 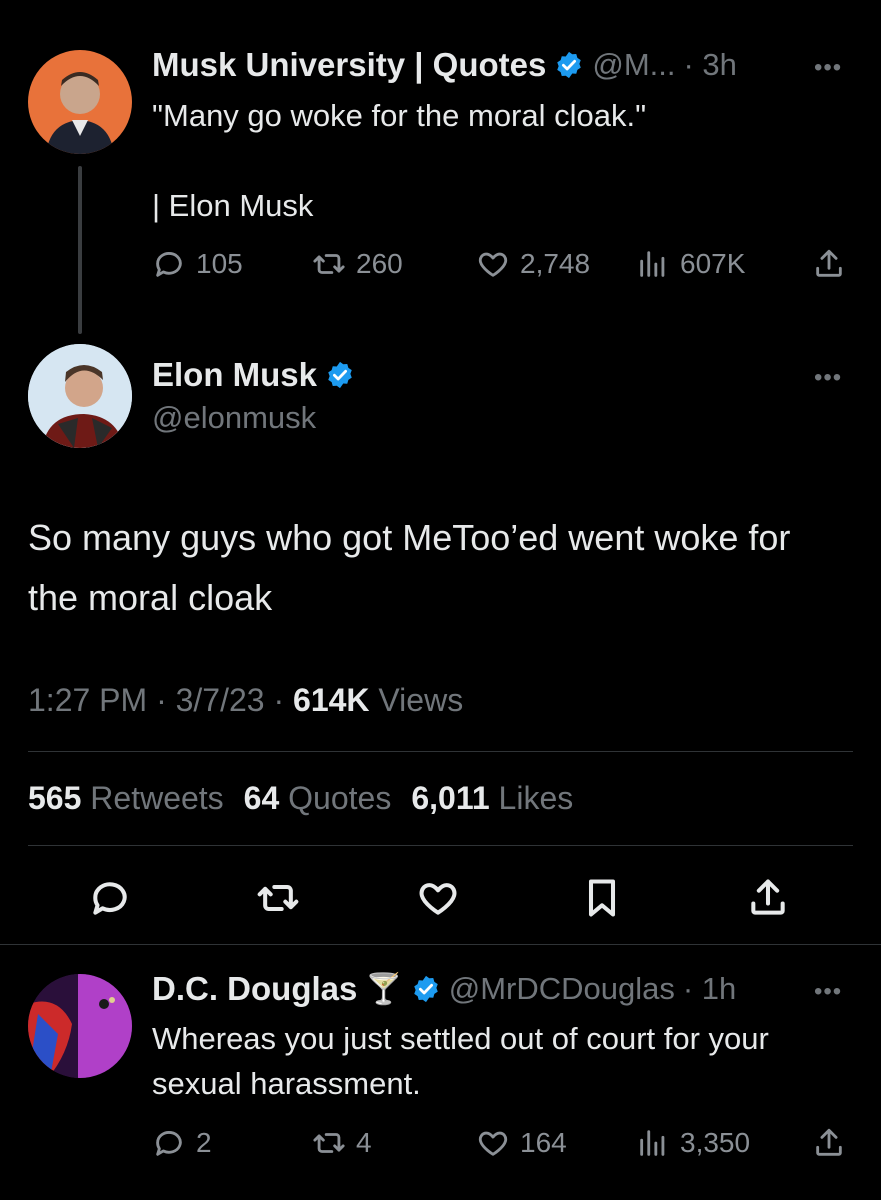 I want to click on main-timestamp-row: 1:27 PM · 3/7/23 · 614K Views, so click(x=245, y=700).